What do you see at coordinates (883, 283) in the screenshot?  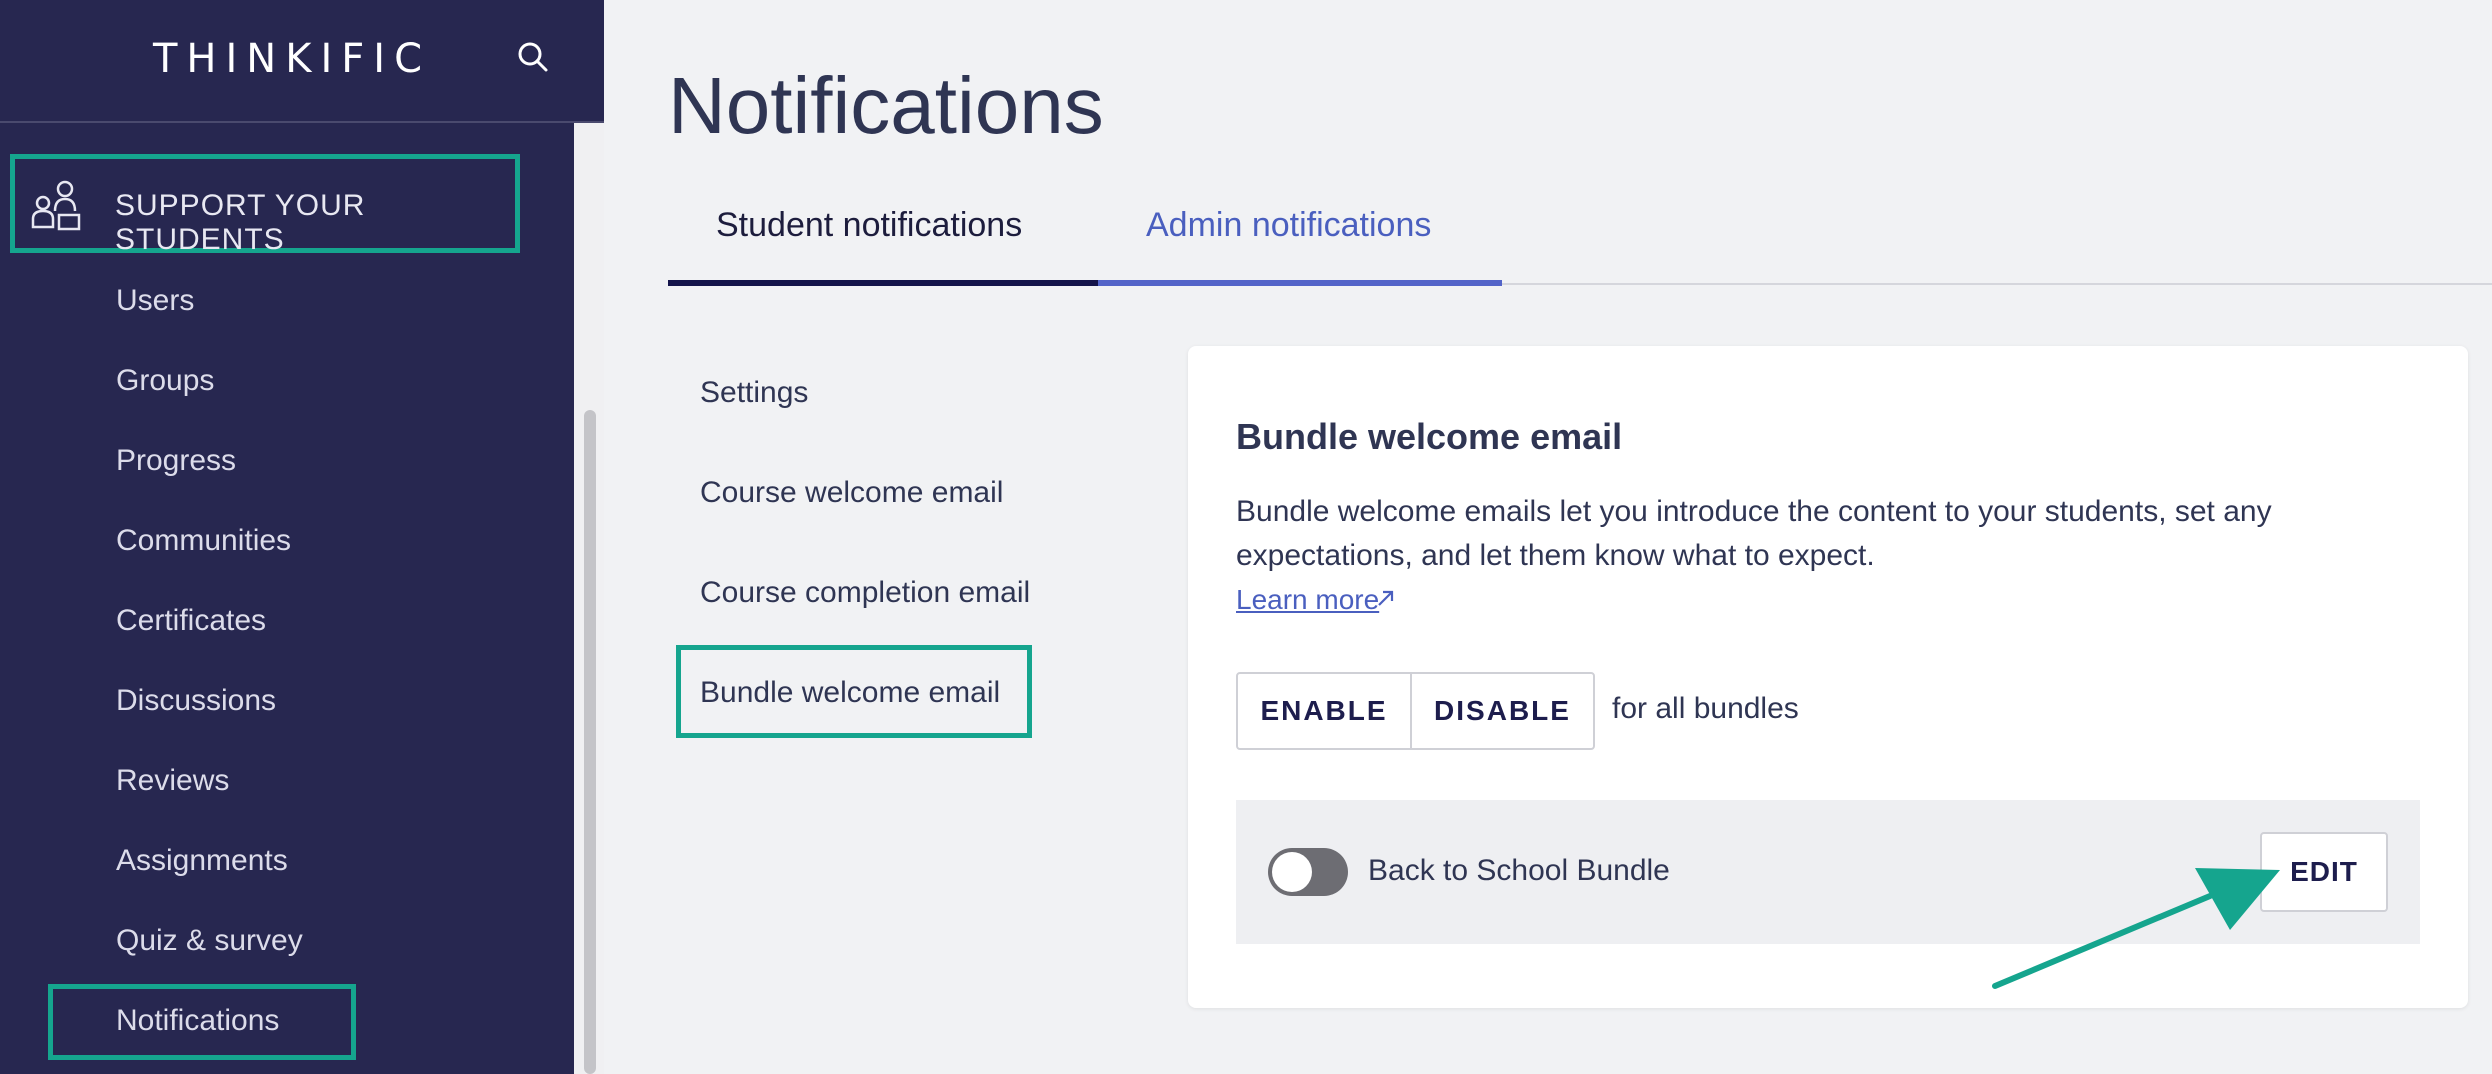 I see `tab-student-underline` at bounding box center [883, 283].